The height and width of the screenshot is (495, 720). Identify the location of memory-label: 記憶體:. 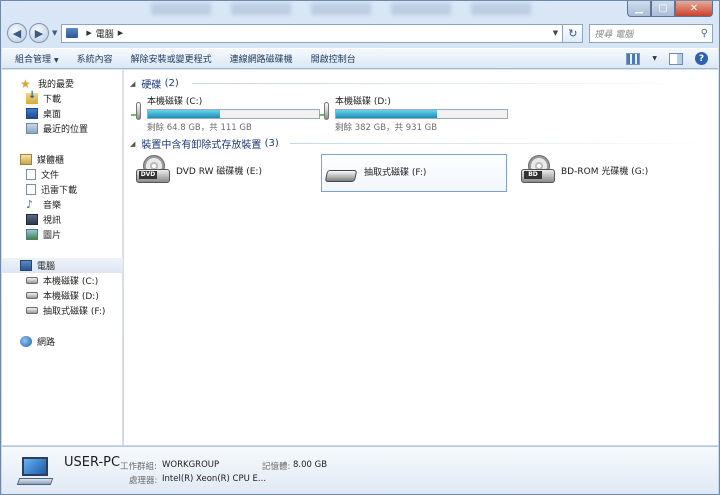
(276, 467).